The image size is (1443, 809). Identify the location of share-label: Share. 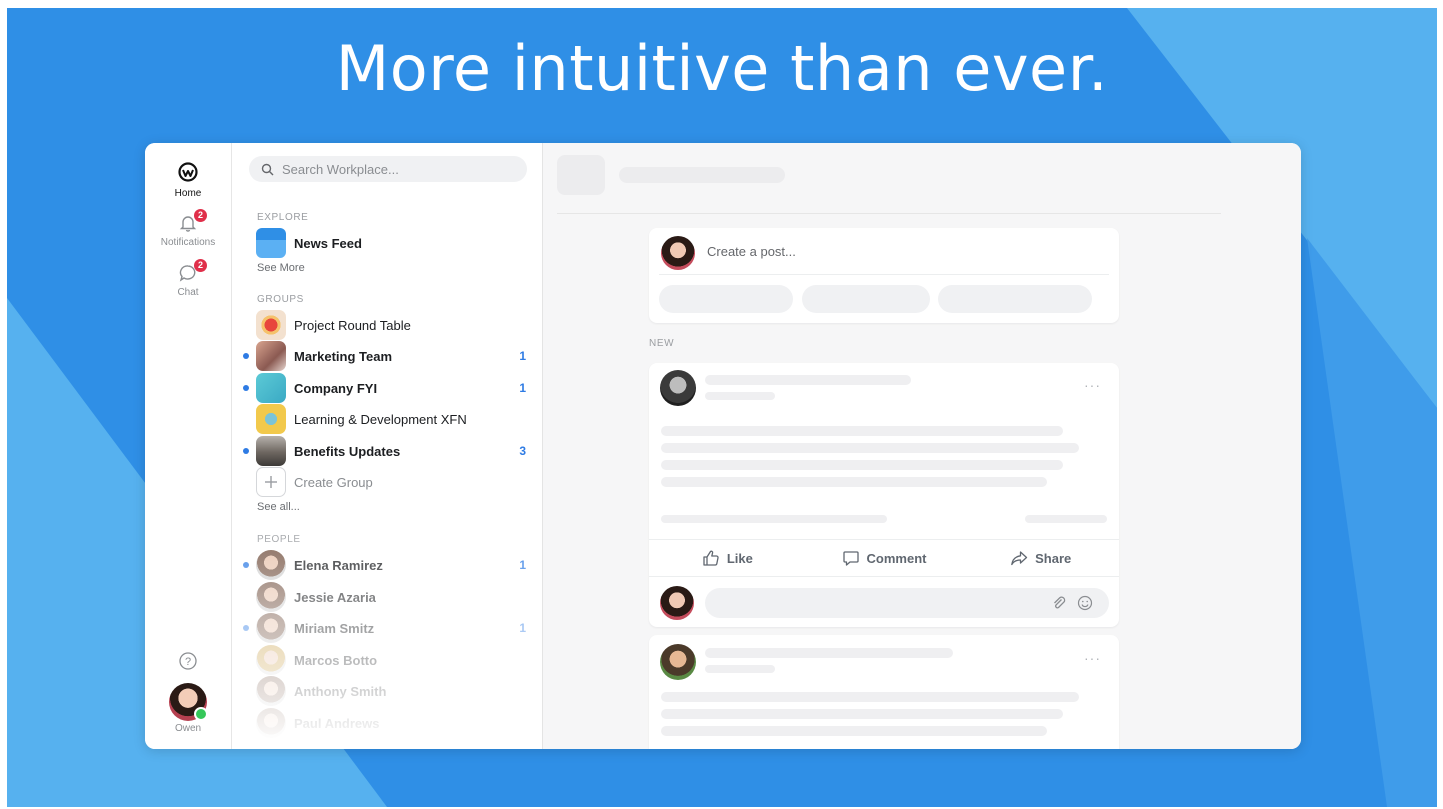
(1053, 558).